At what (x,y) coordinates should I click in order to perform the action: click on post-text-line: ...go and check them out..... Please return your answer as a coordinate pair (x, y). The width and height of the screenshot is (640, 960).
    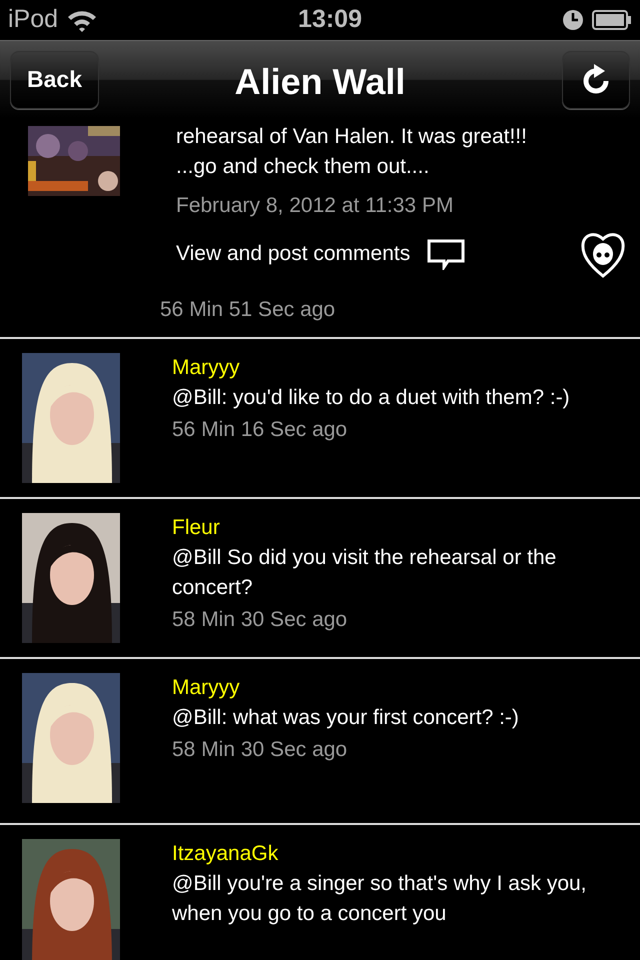
    Looking at the image, I should click on (303, 167).